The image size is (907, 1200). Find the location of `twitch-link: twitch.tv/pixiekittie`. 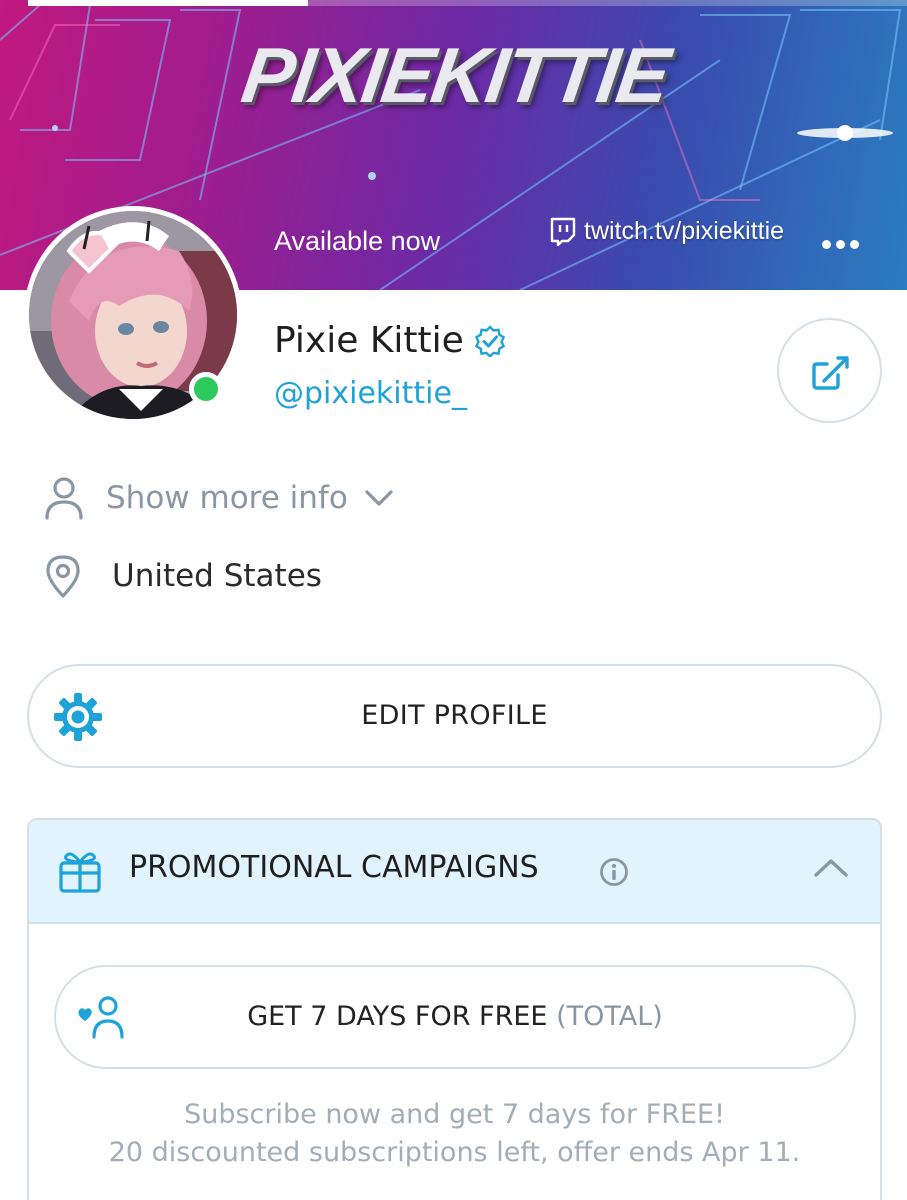

twitch-link: twitch.tv/pixiekittie is located at coordinates (666, 231).